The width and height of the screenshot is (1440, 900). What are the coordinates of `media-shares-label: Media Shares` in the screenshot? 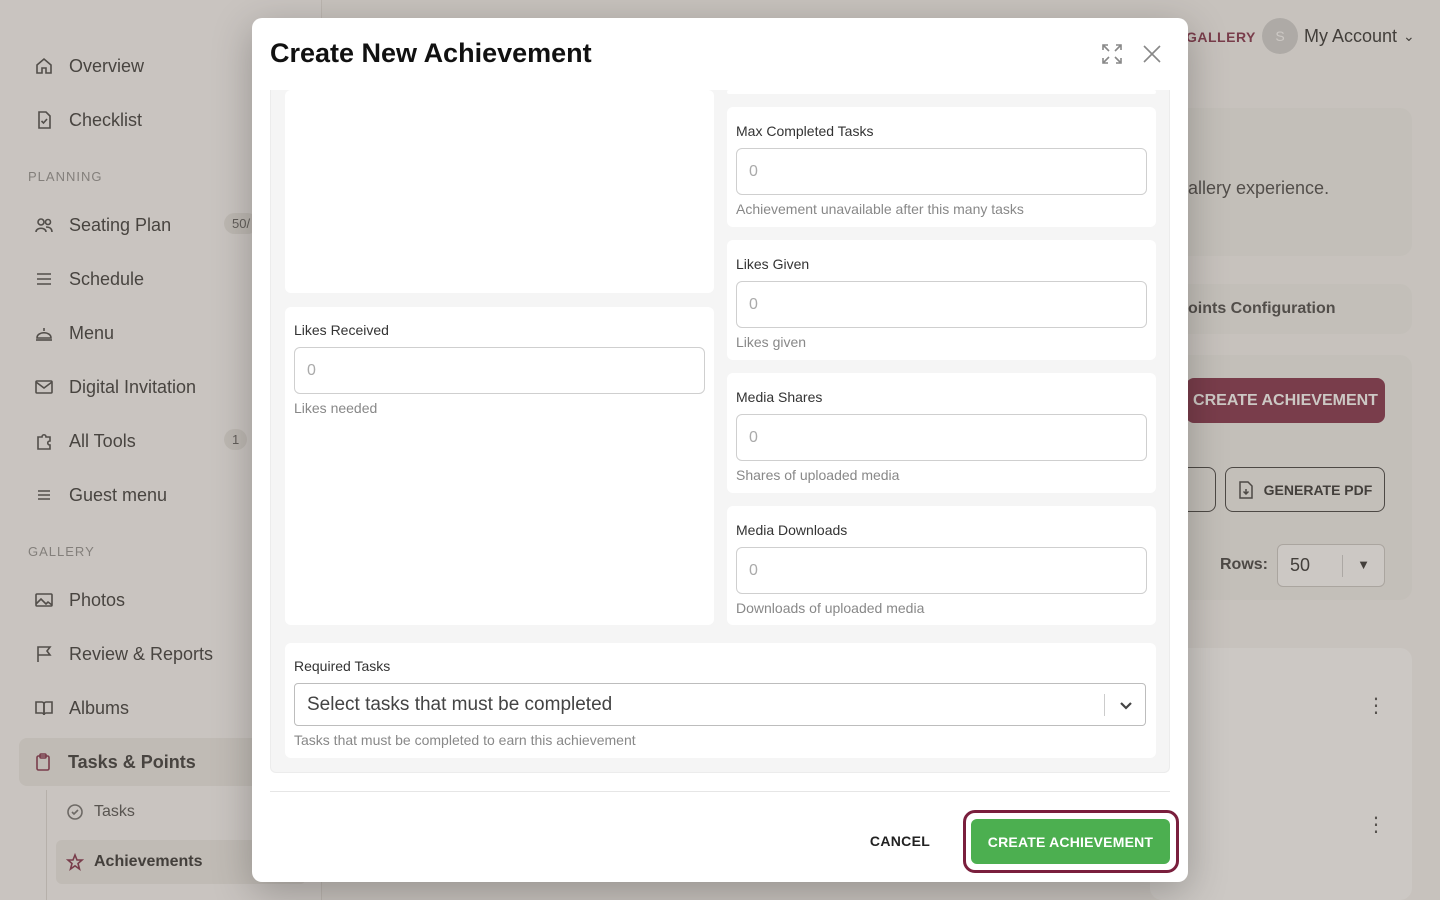 It's located at (779, 397).